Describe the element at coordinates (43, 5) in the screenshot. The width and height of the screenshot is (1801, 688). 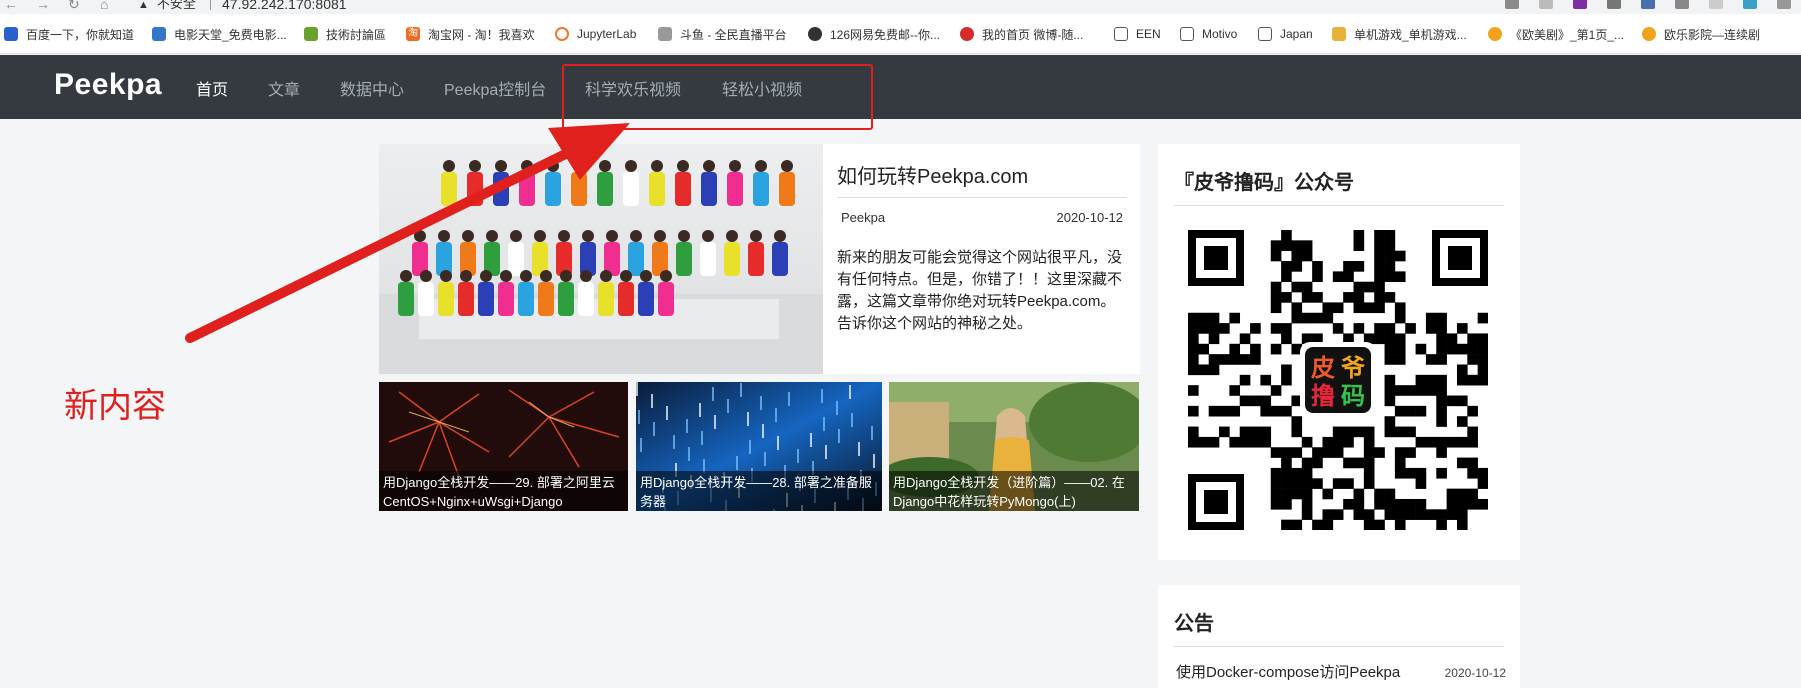
I see `forward-icon: →` at that location.